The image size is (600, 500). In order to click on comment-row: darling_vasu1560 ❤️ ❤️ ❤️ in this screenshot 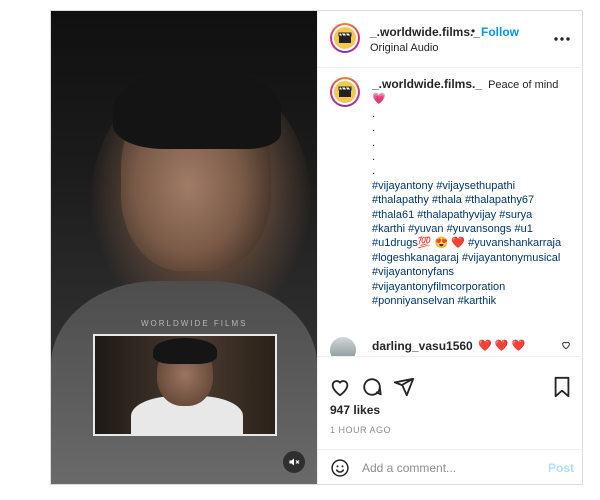, I will do `click(452, 347)`.